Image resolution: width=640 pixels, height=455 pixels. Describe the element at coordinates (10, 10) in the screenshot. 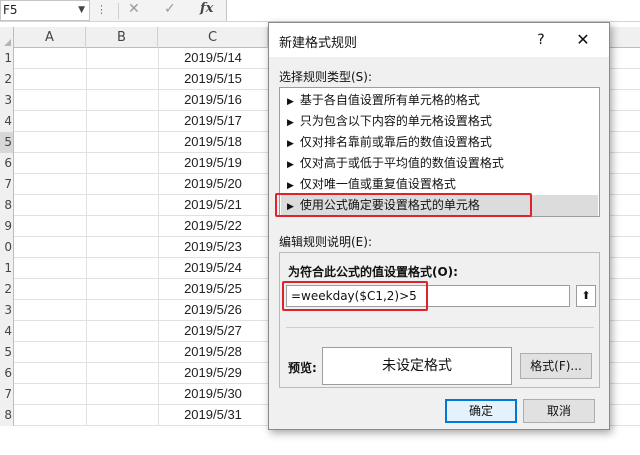

I see `name-box-value: F5` at that location.